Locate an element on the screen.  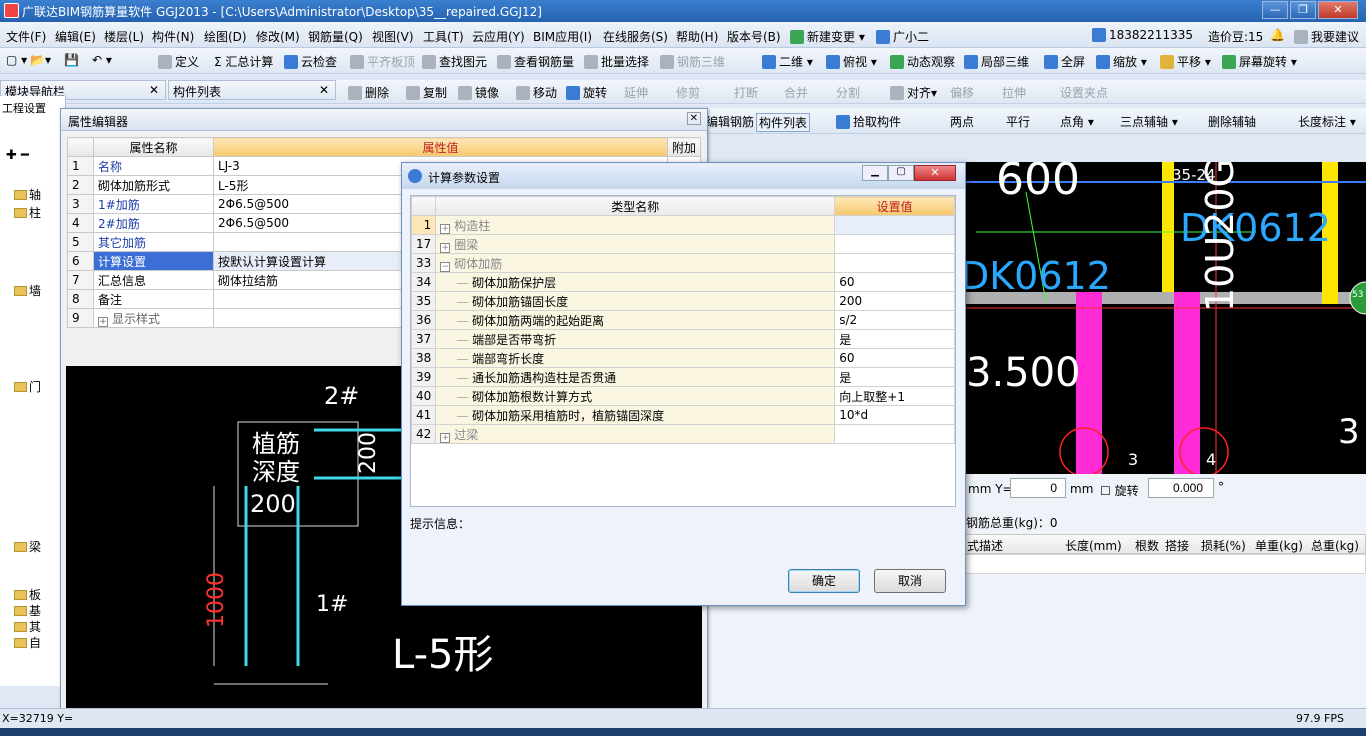
menu-cloud: 云应用(Y) is located at coordinates (498, 36).